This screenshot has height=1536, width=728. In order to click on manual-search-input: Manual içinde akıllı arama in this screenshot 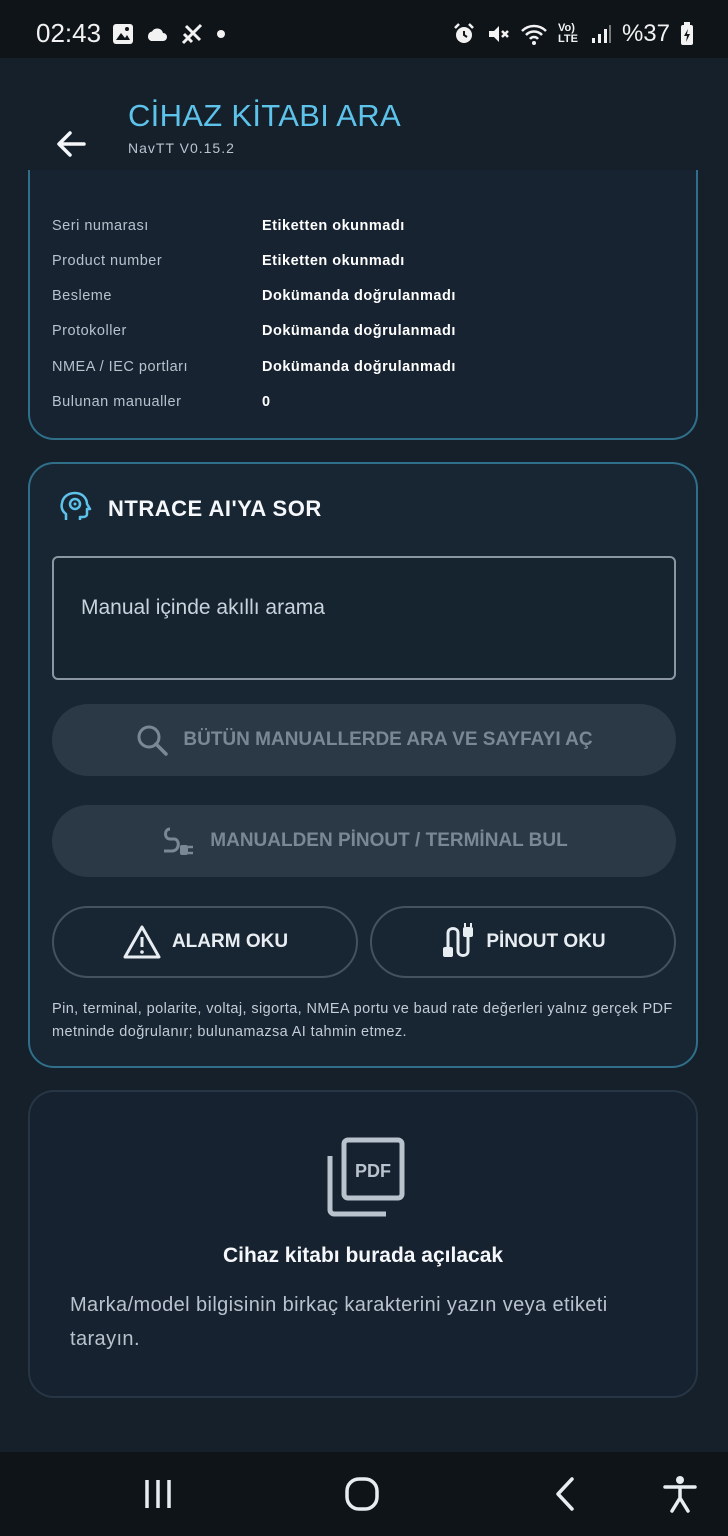, I will do `click(364, 618)`.